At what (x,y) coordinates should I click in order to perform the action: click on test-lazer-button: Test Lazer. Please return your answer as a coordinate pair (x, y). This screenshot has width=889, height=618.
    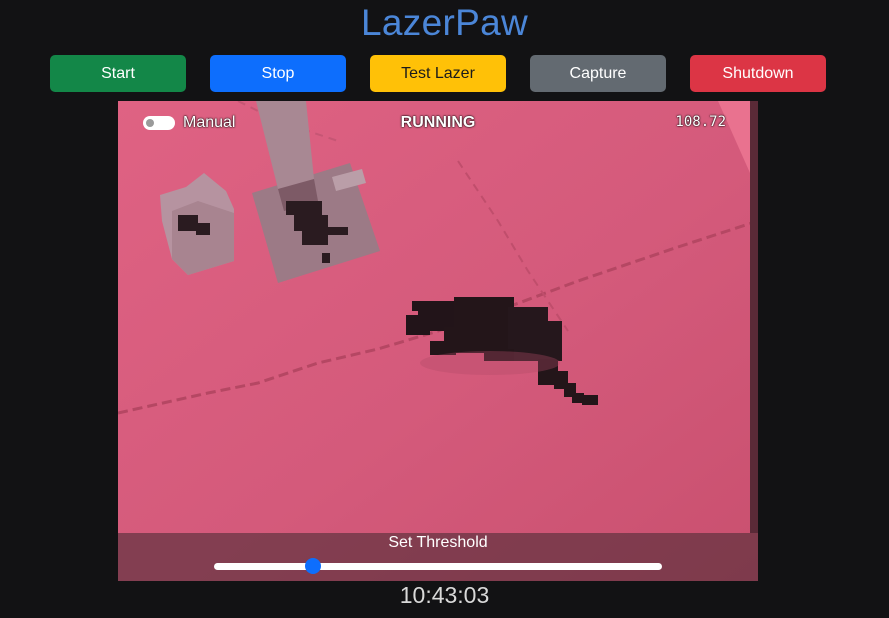
    Looking at the image, I should click on (438, 73).